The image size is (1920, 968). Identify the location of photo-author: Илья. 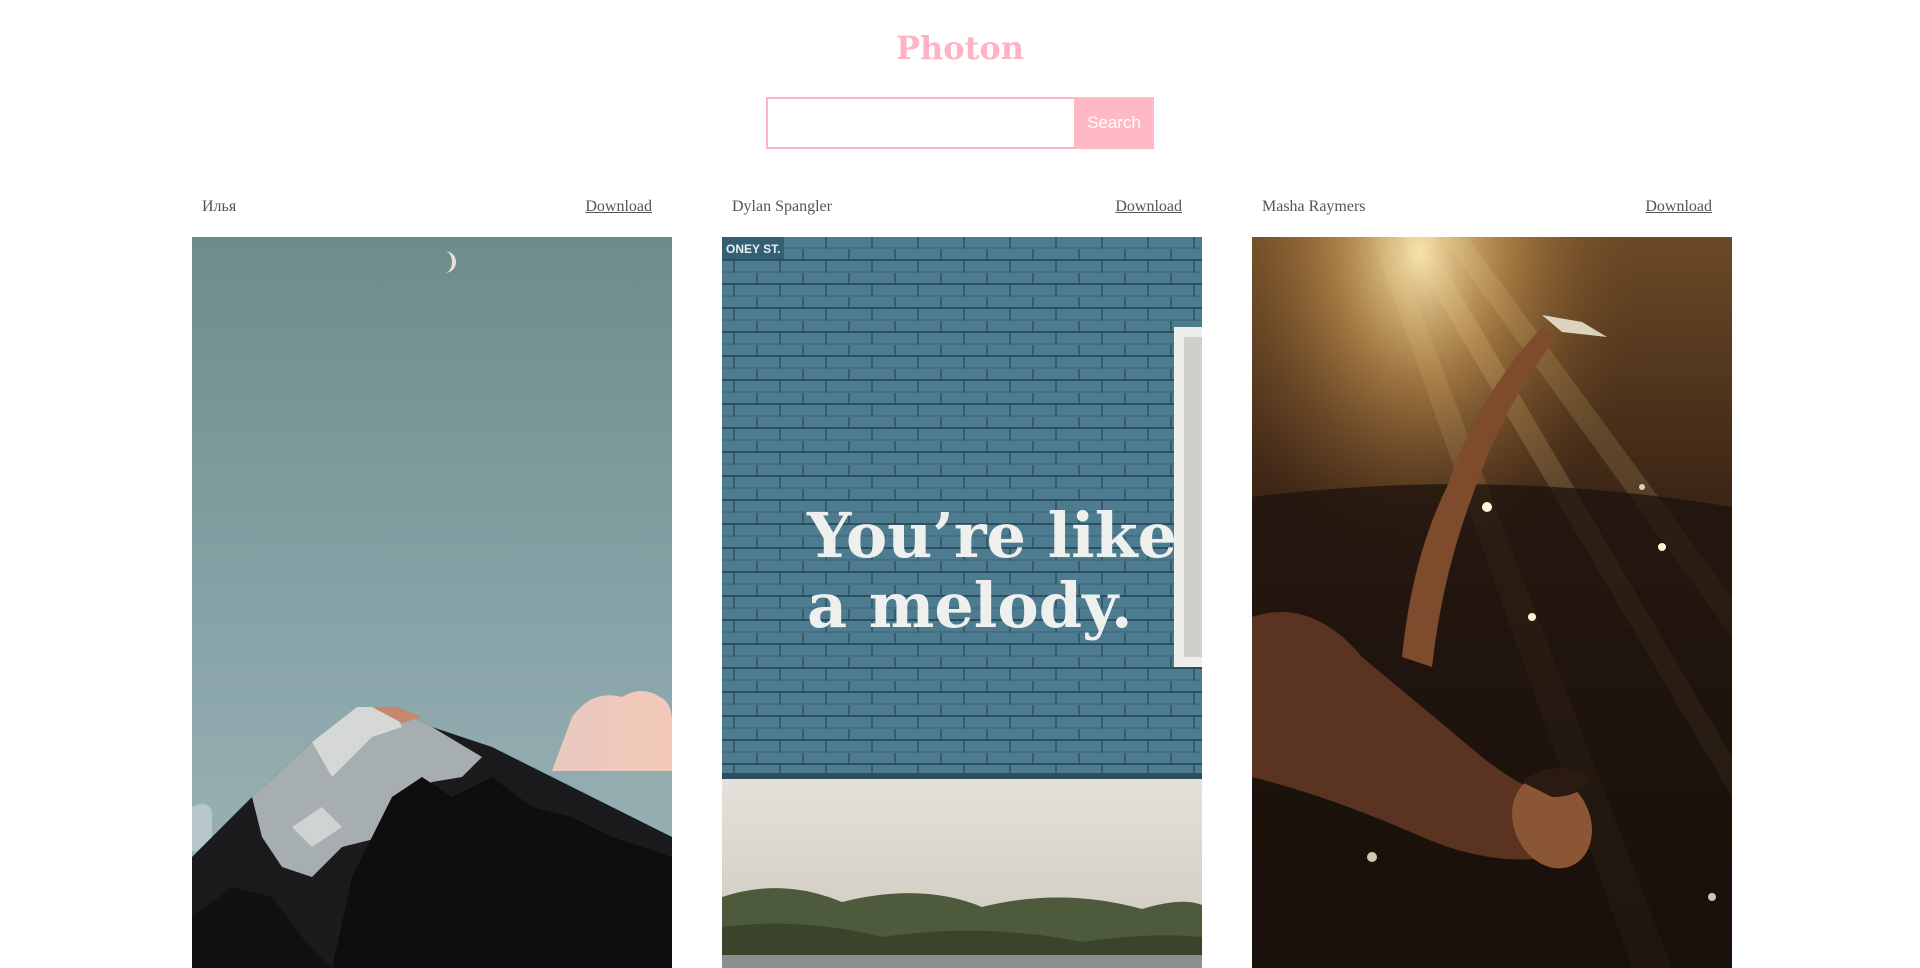
(219, 206).